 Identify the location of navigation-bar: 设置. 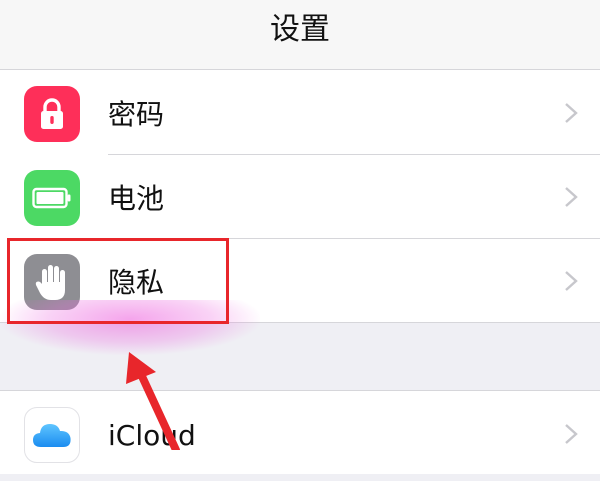
(300, 35).